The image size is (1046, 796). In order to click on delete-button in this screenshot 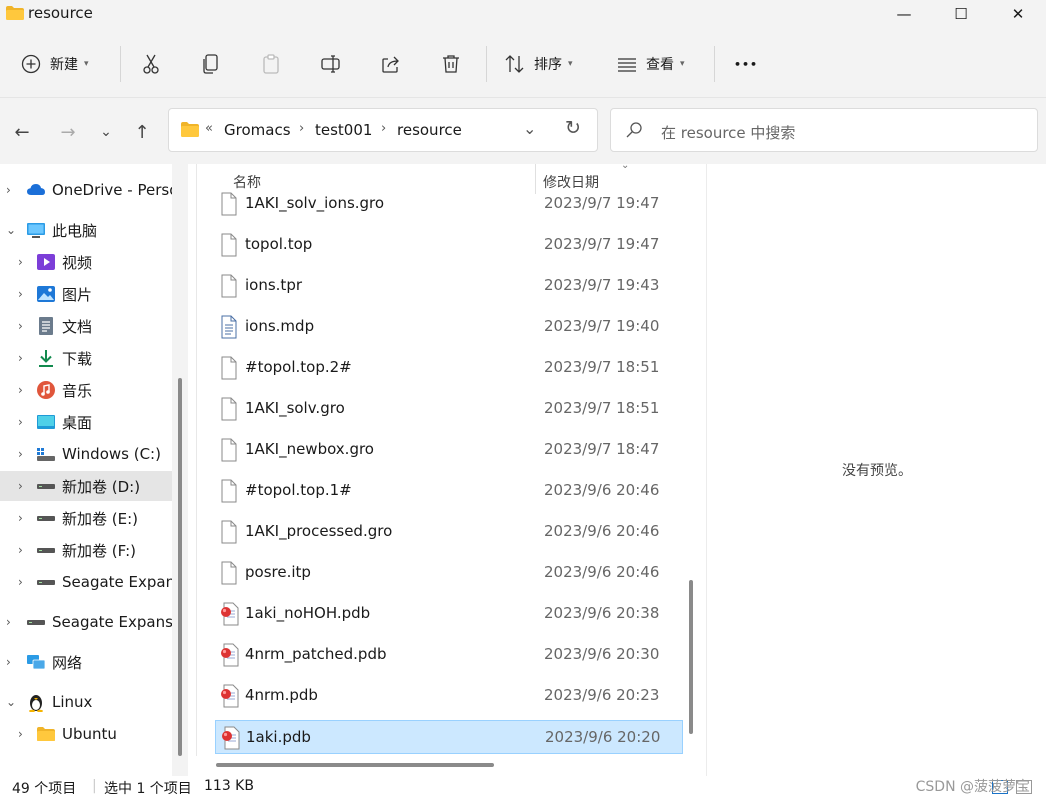, I will do `click(451, 64)`.